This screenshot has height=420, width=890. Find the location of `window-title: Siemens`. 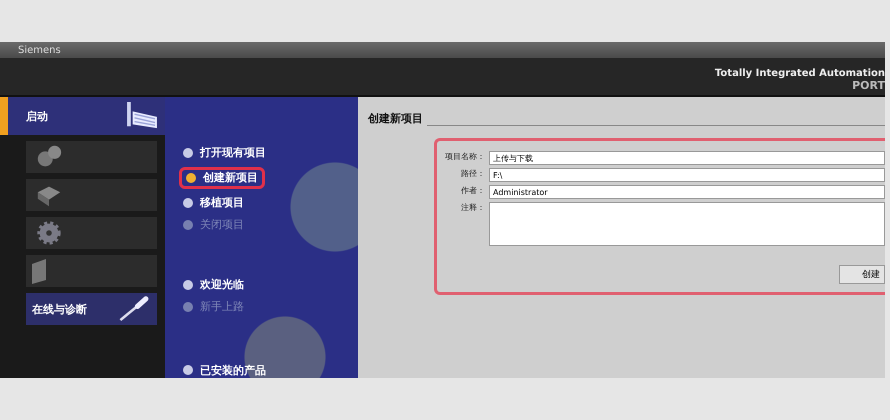

window-title: Siemens is located at coordinates (39, 50).